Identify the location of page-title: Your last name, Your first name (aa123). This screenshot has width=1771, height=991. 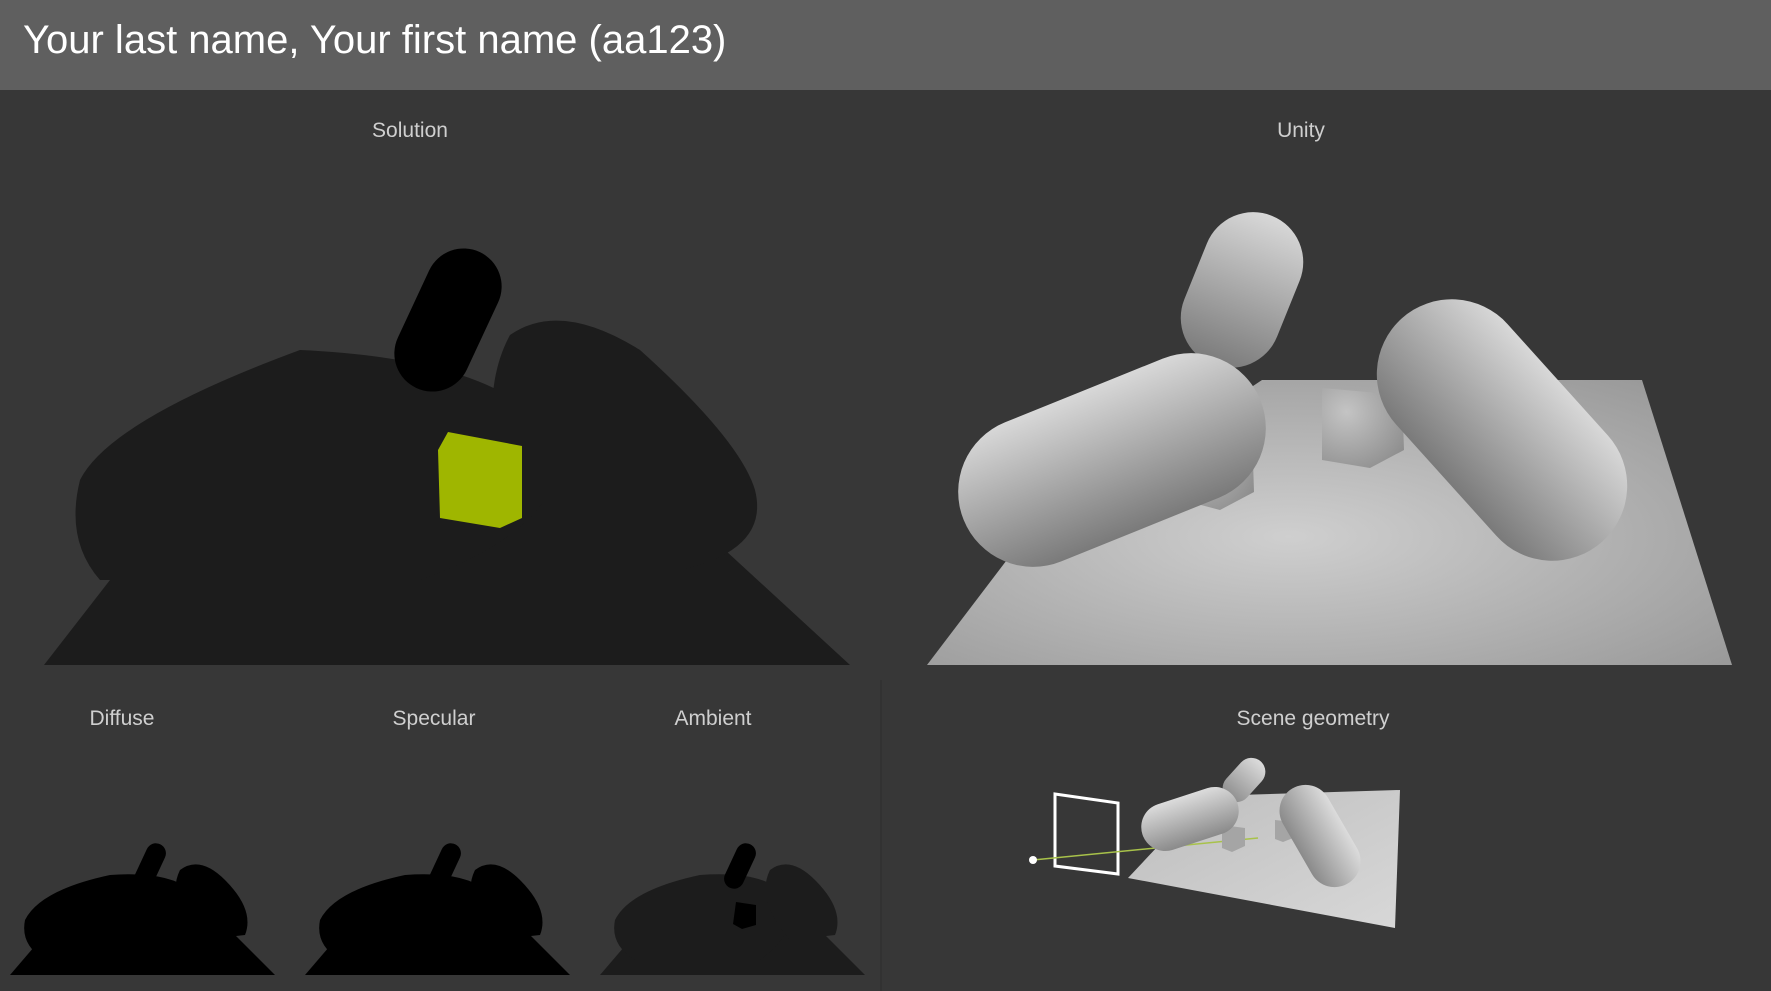
(375, 40).